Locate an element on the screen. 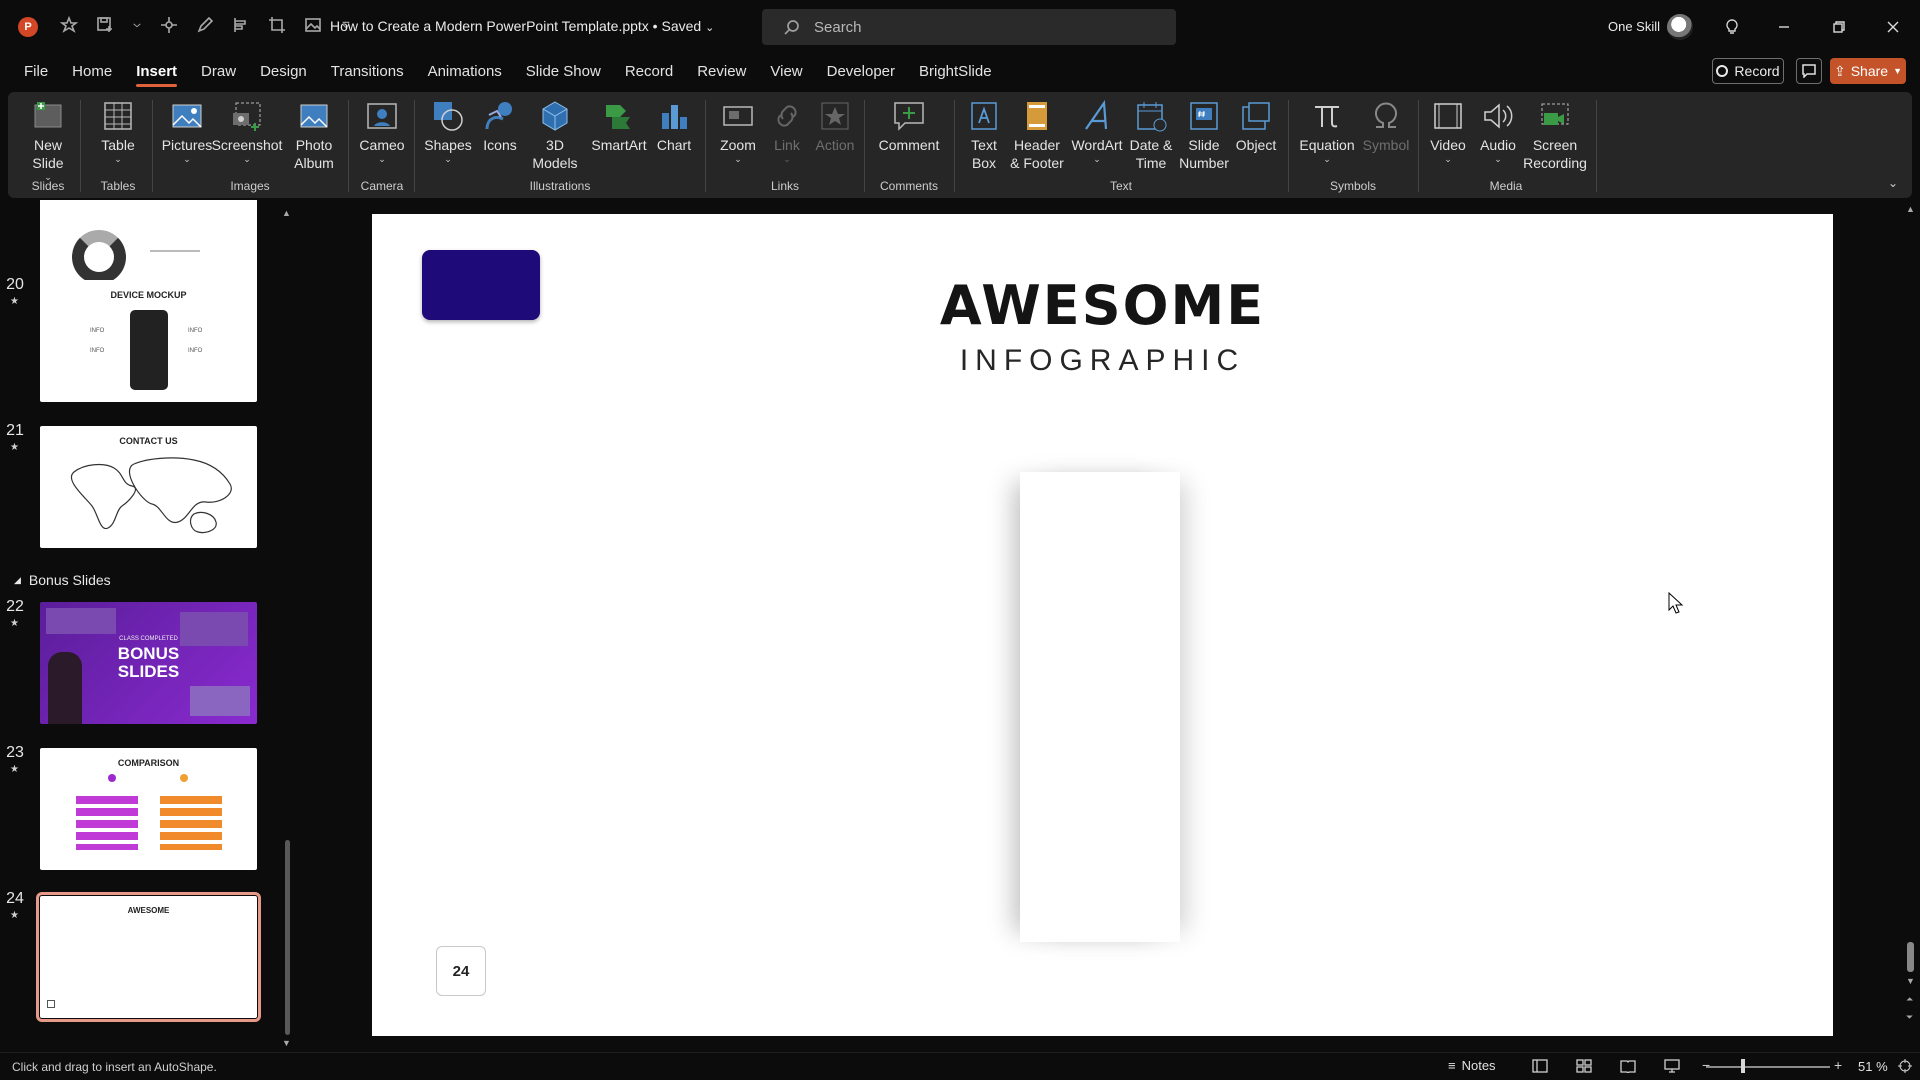  new-slide-button: New Slide ⌄ is located at coordinates (48, 139).